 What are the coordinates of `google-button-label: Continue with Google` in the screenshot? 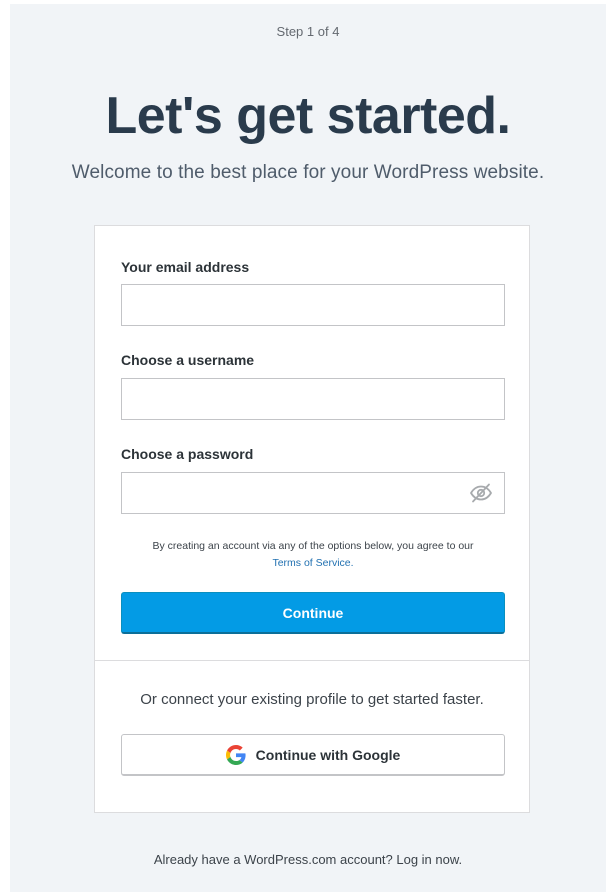 It's located at (328, 754).